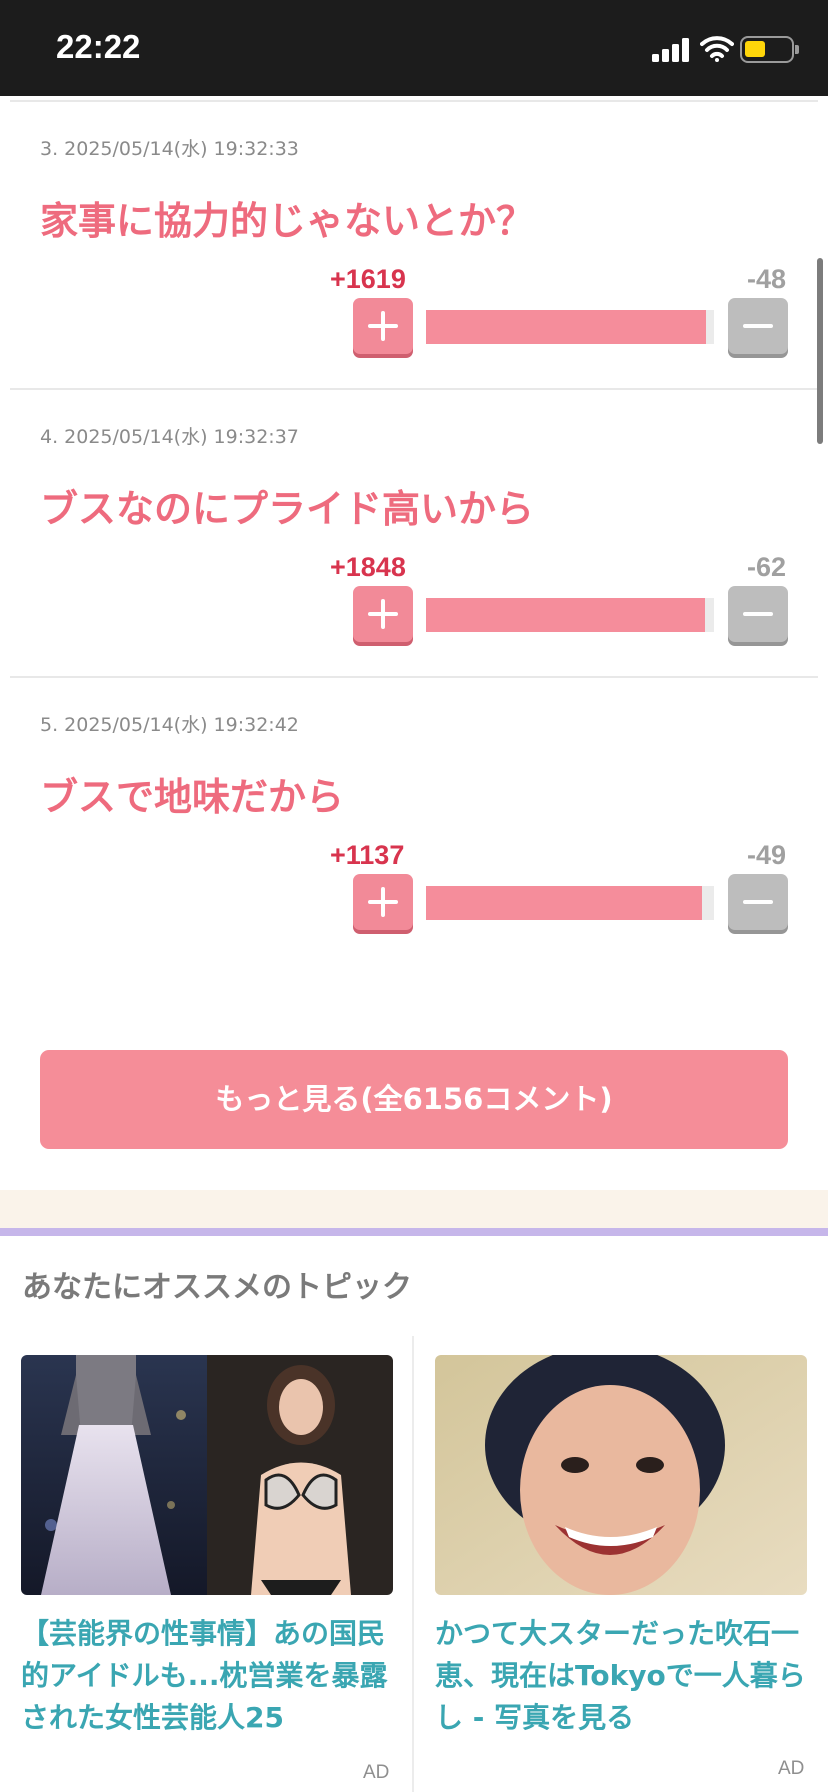 The height and width of the screenshot is (1792, 828). What do you see at coordinates (287, 221) in the screenshot?
I see `comment-body: 家事に協力的じゃないとか？` at bounding box center [287, 221].